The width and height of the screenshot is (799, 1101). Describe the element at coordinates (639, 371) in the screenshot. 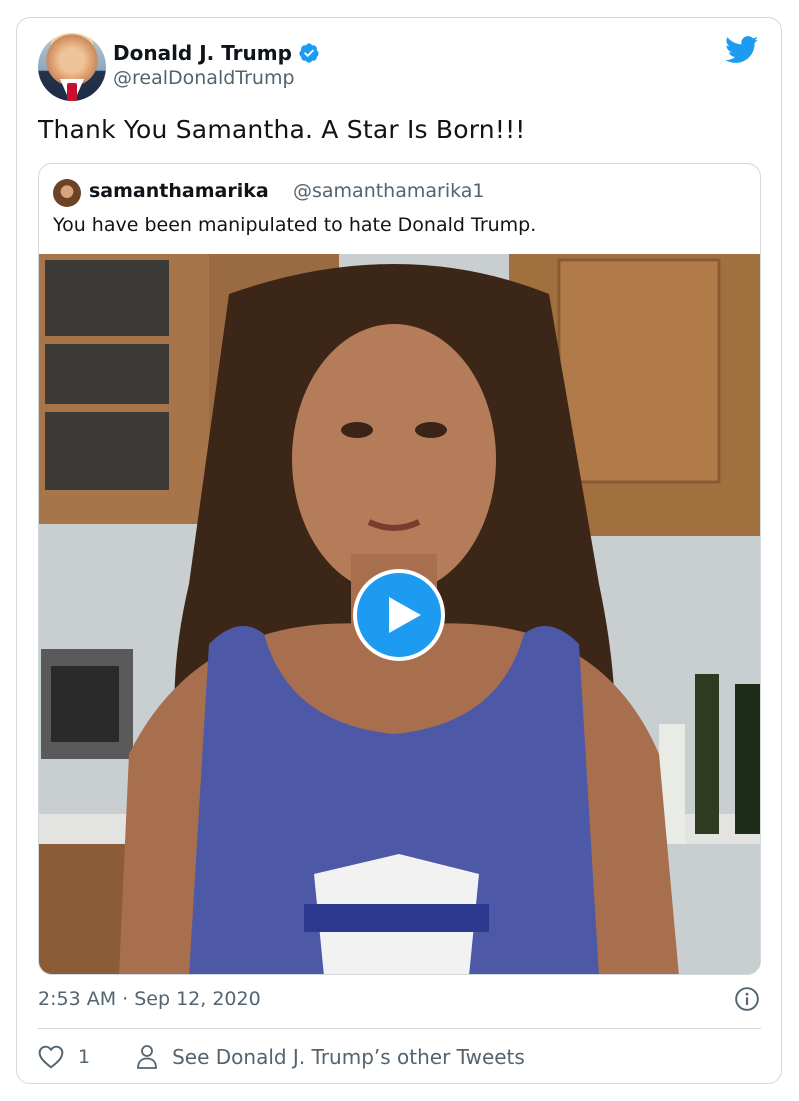

I see `cabinet-panel` at that location.